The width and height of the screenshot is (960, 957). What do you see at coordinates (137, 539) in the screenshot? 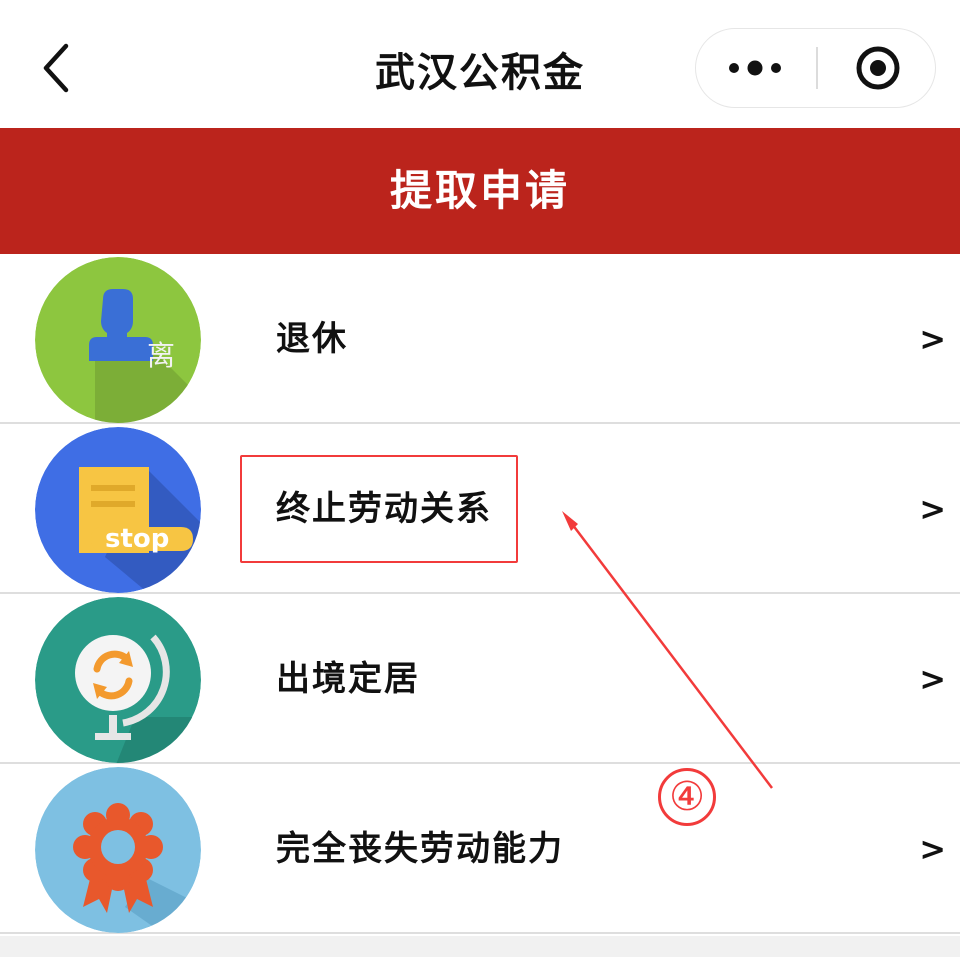
I see `svg-text: stop` at bounding box center [137, 539].